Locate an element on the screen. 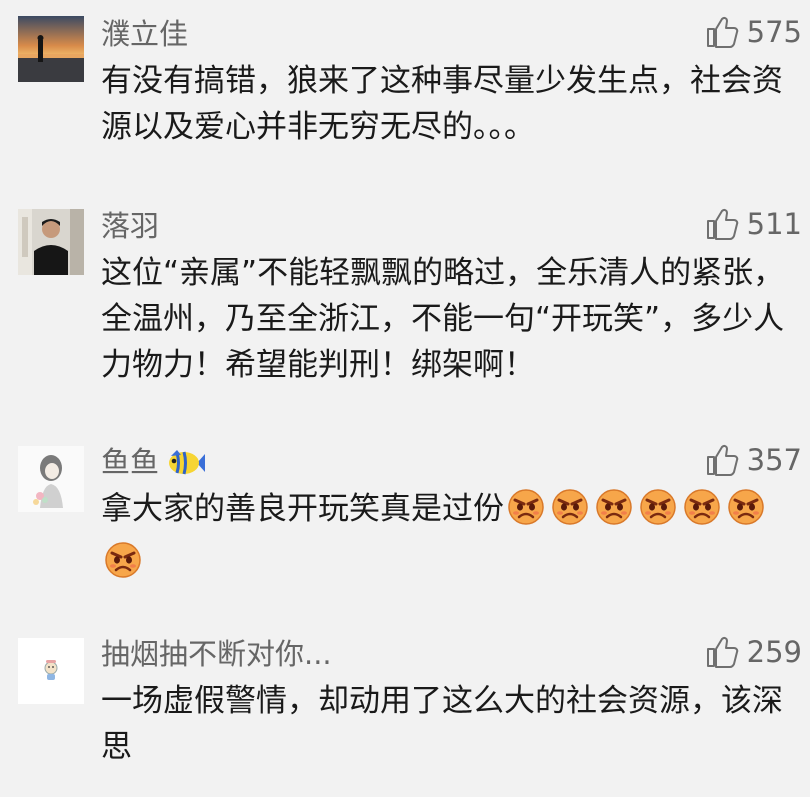 The width and height of the screenshot is (810, 797). username: 鱼鱼 is located at coordinates (153, 465).